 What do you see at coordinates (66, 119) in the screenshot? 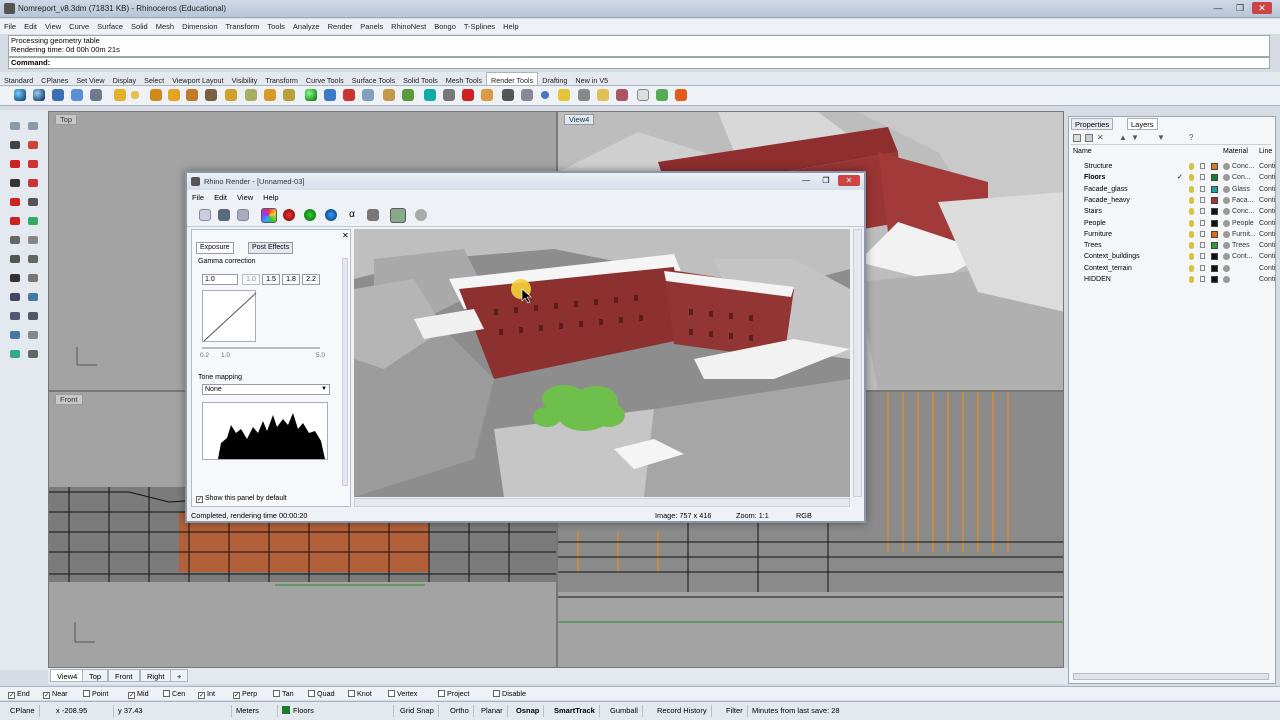
I see `viewport-label-top: Top` at bounding box center [66, 119].